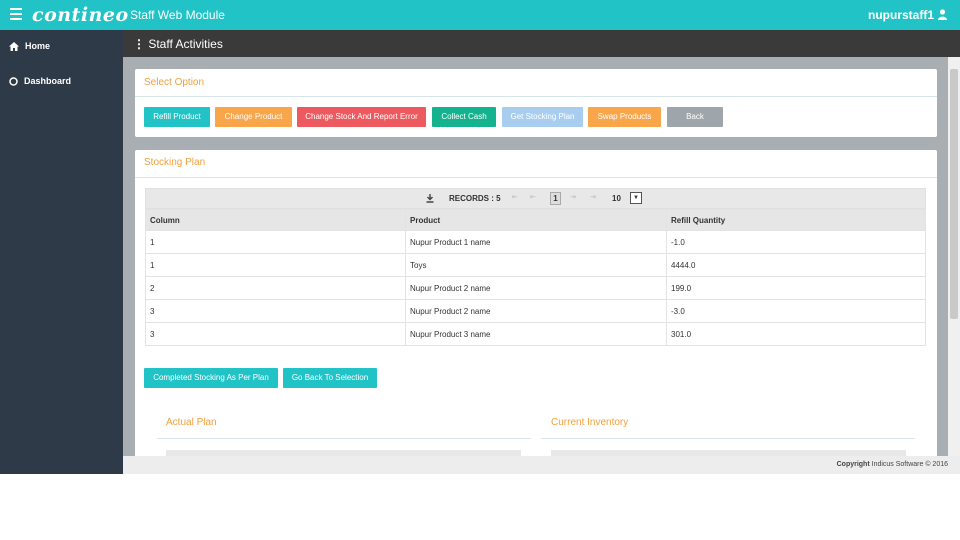 This screenshot has height=540, width=960. I want to click on footer: Copyright Indicus Software © 2016, so click(541, 465).